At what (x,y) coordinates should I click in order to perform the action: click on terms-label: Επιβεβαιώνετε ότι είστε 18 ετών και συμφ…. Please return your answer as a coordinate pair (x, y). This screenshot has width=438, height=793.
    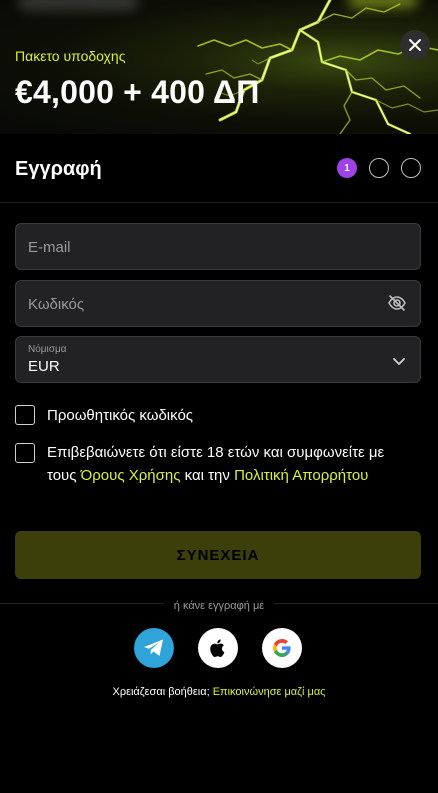
    Looking at the image, I should click on (232, 464).